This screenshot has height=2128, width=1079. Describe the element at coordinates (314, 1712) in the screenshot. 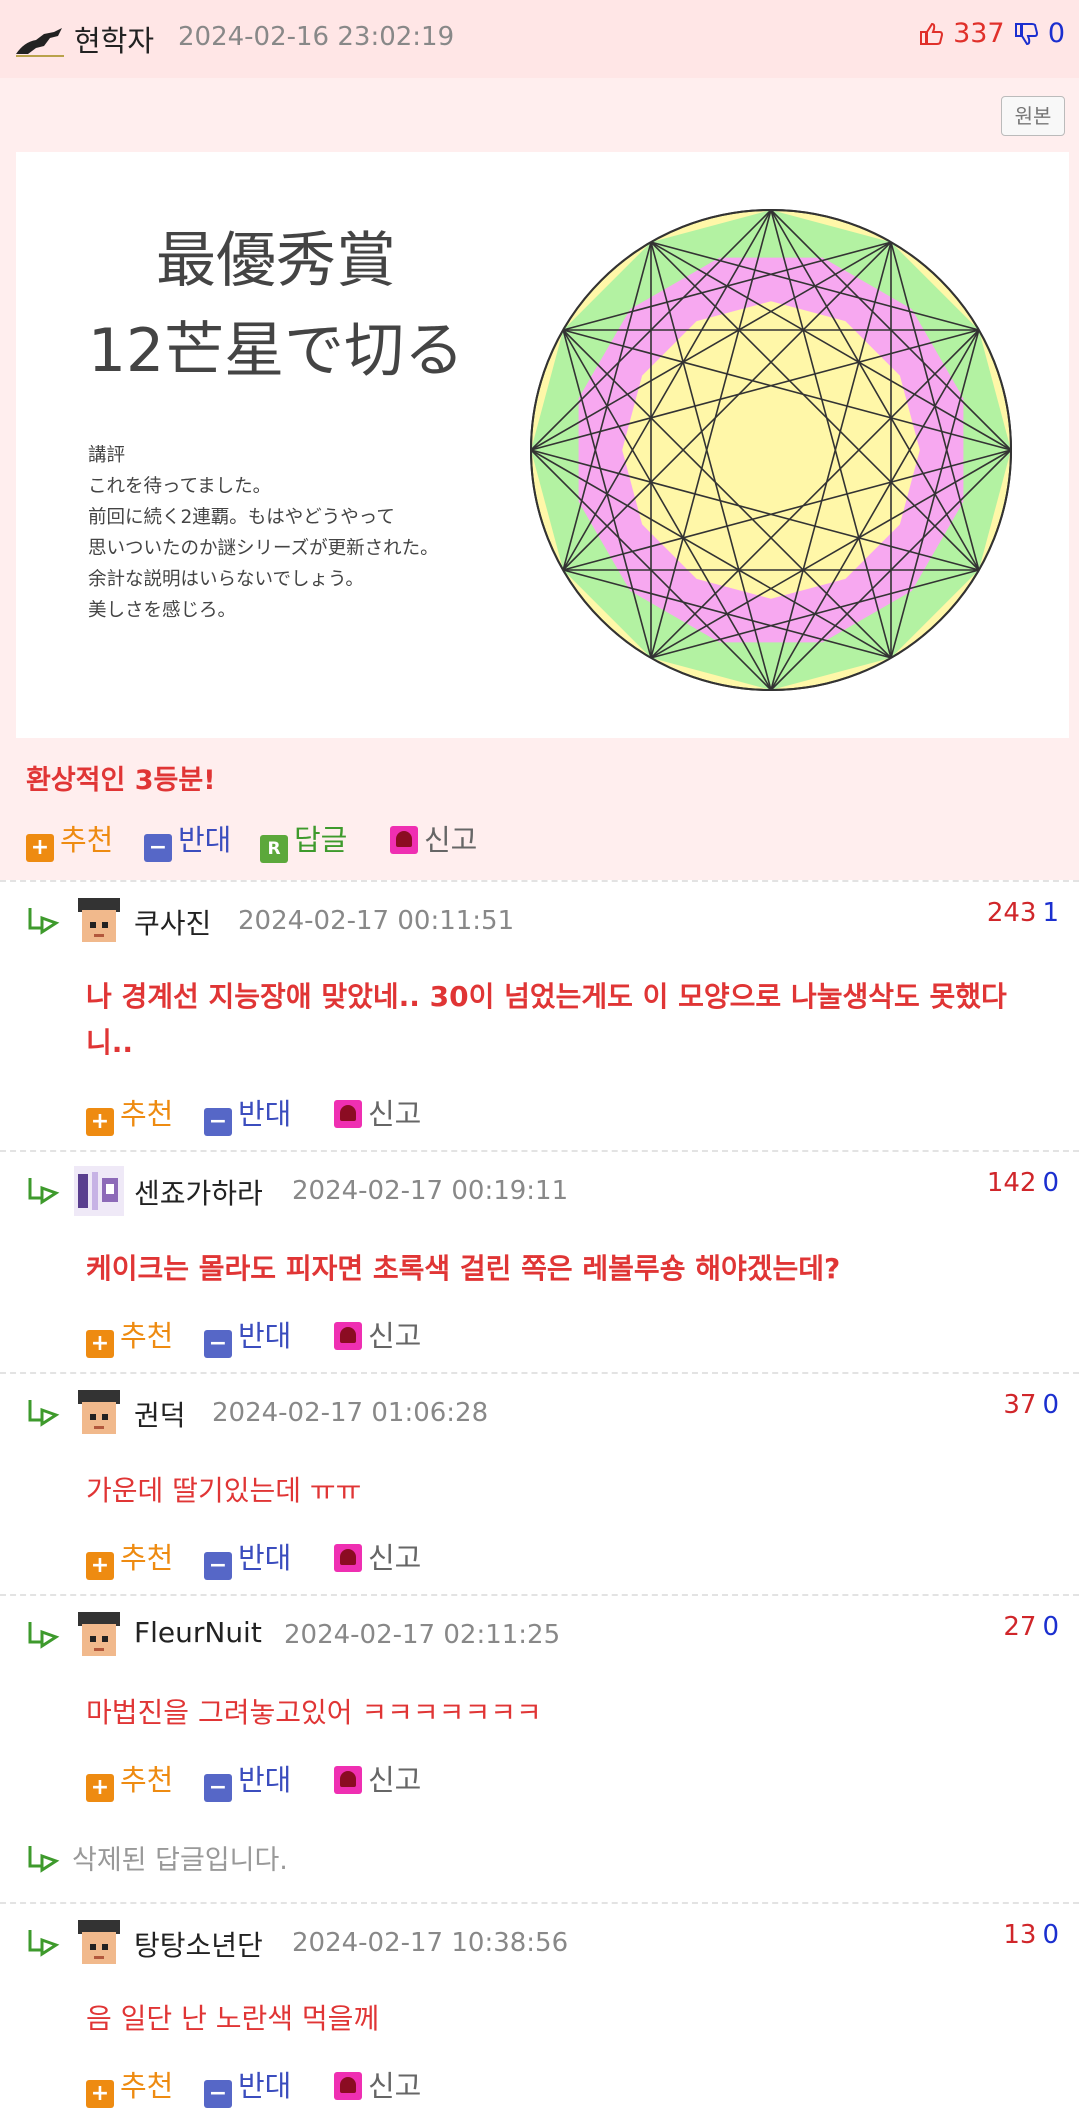

I see `comment-text: 마법진을 그려놓고있어 ㅋㅋㅋㅋㅋㅋㅋ` at that location.